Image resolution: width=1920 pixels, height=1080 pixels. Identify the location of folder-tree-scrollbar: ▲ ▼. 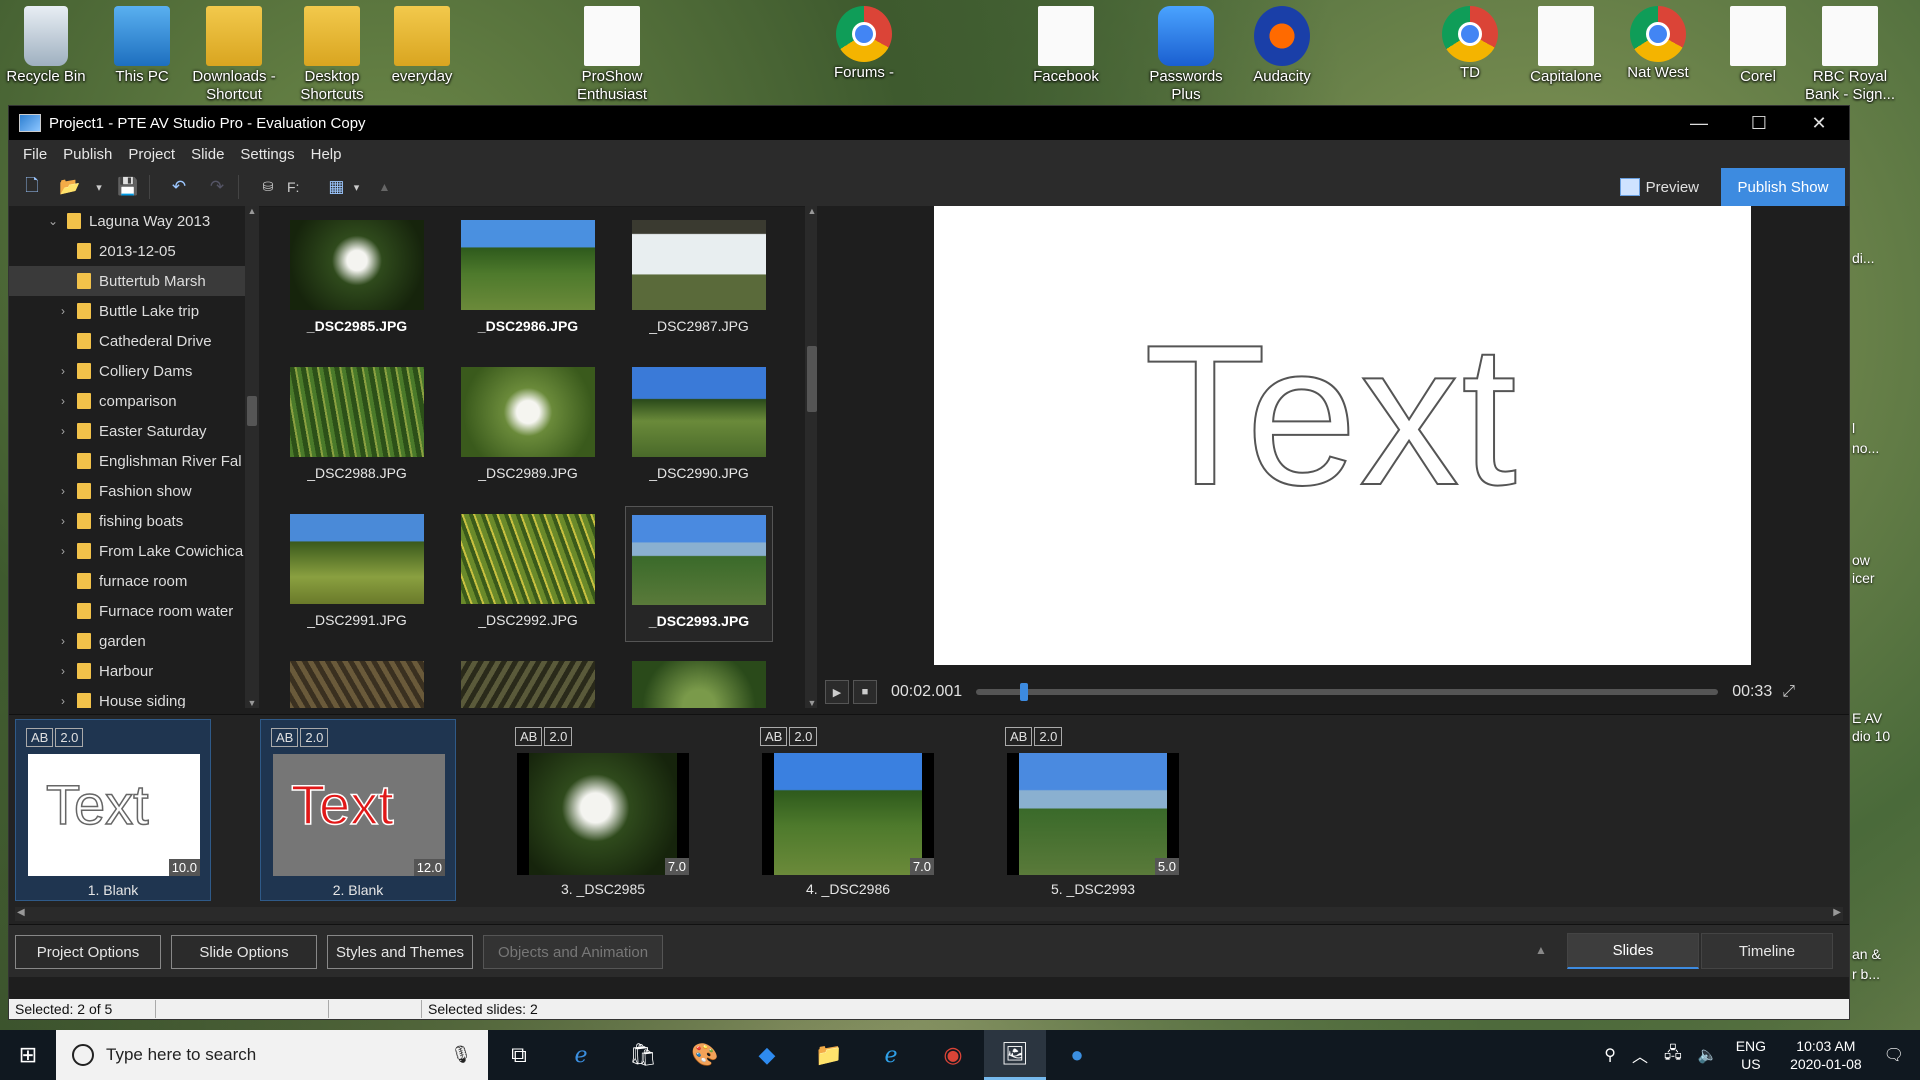
(252, 457).